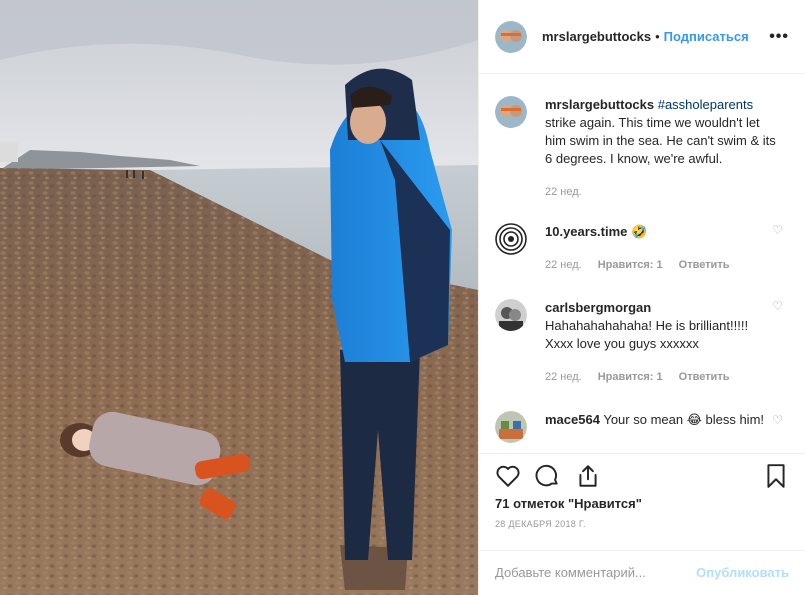 The width and height of the screenshot is (805, 595). What do you see at coordinates (572, 419) in the screenshot?
I see `comment-username: mace564` at bounding box center [572, 419].